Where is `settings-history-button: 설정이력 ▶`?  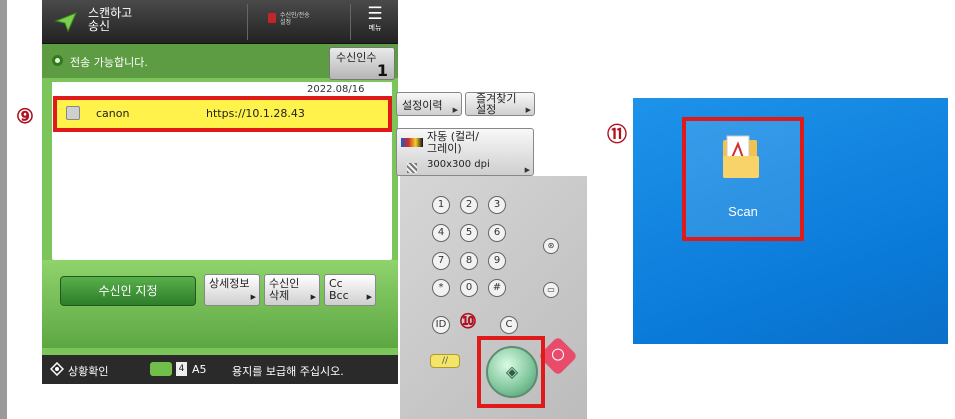
settings-history-button: 설정이력 ▶ is located at coordinates (429, 104).